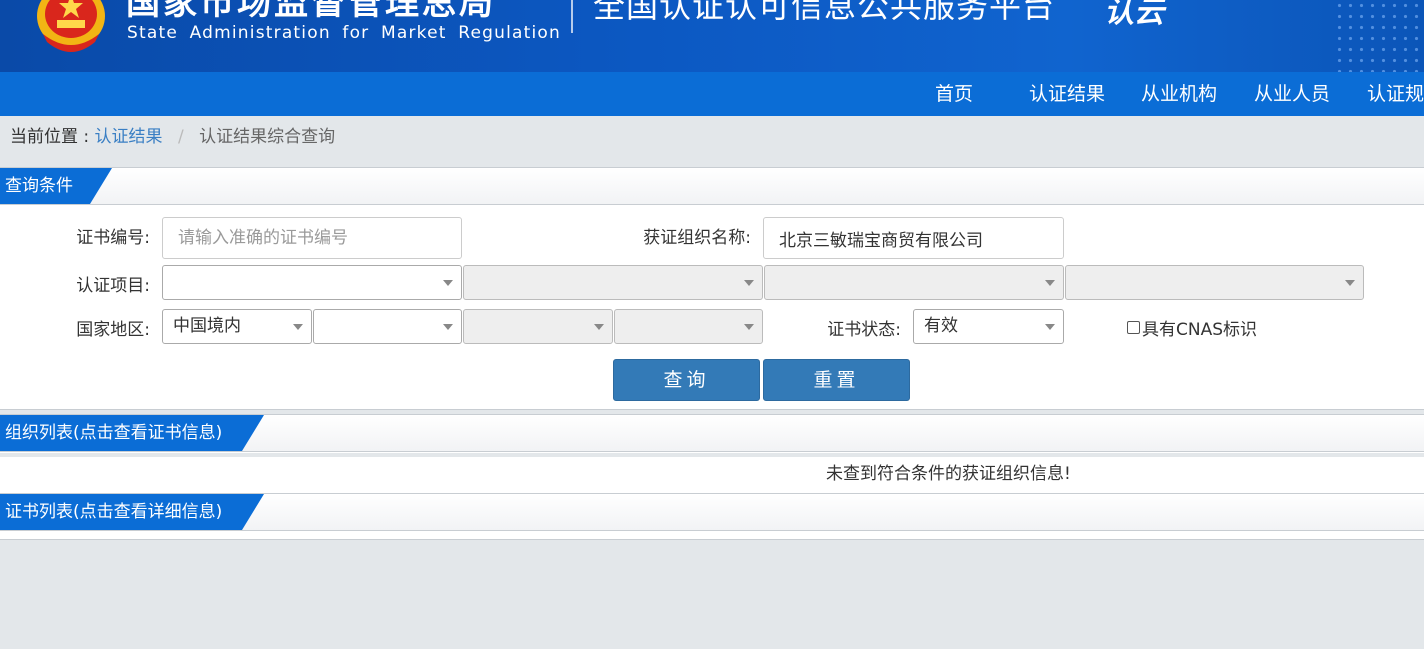 Image resolution: width=1424 pixels, height=649 pixels. I want to click on renzheng-cloud-logo: 认云, so click(1135, 15).